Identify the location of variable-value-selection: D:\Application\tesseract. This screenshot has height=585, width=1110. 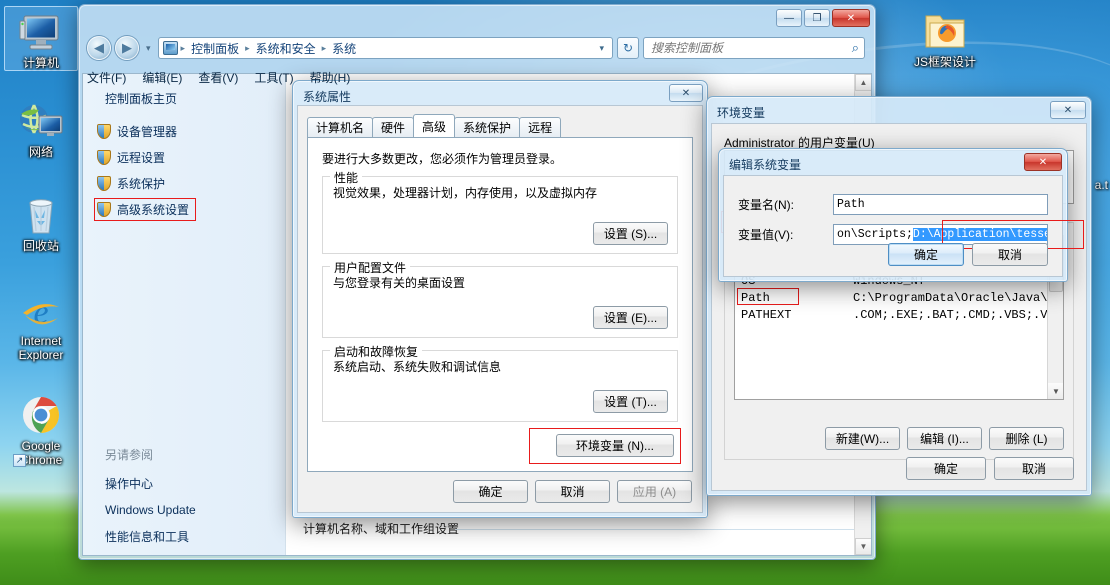
(979, 234).